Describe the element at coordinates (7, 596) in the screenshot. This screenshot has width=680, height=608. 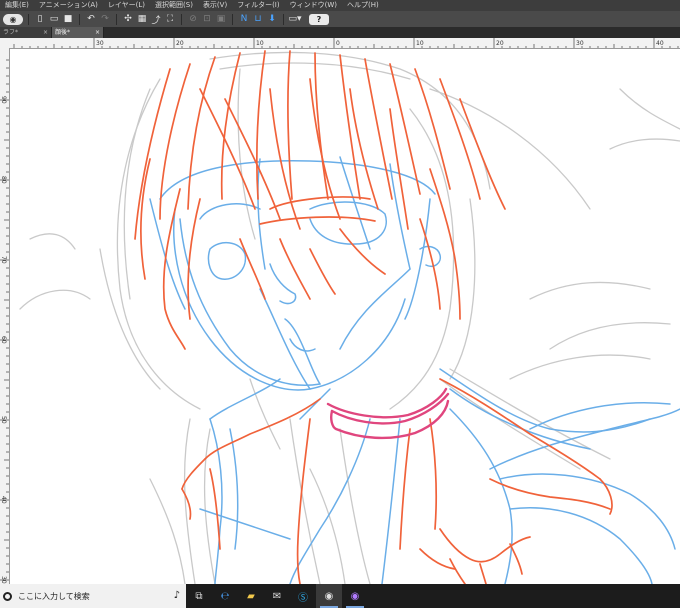
I see `cortana-icon` at that location.